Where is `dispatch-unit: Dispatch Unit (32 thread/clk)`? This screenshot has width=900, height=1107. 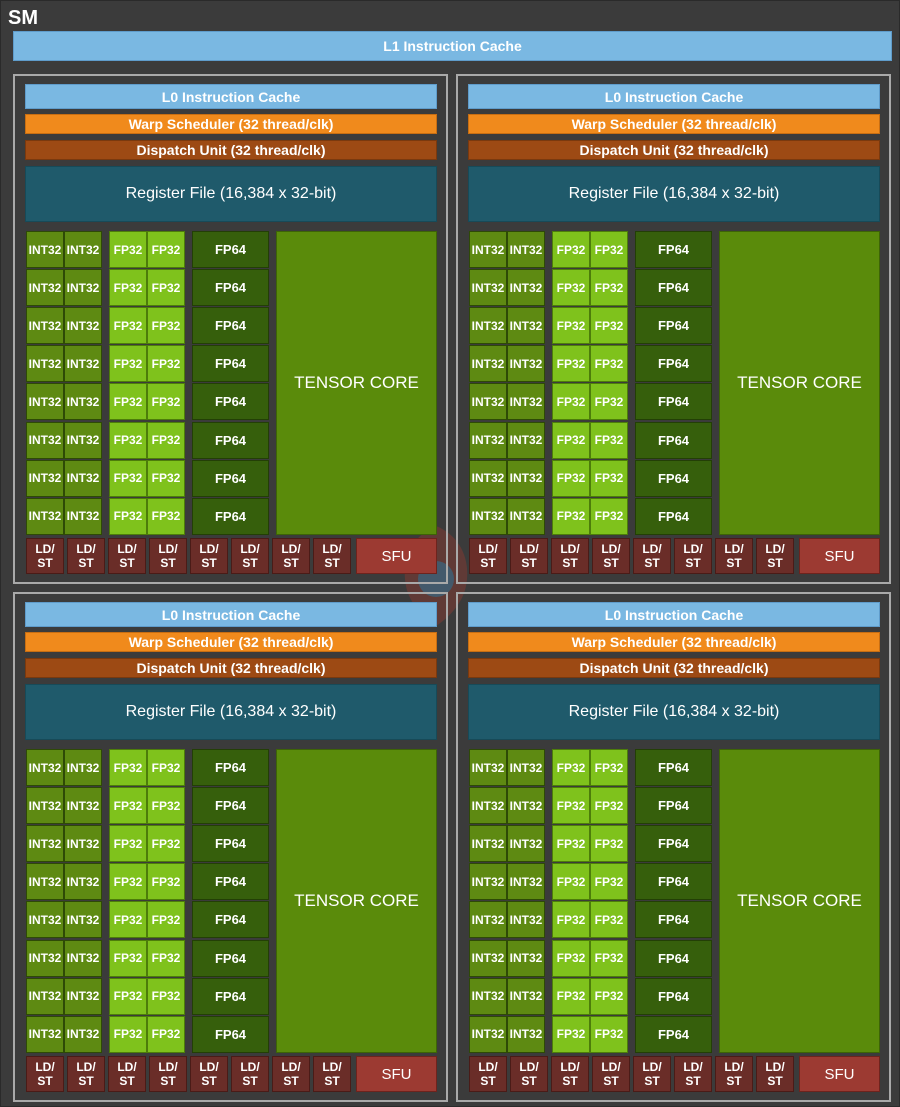 dispatch-unit: Dispatch Unit (32 thread/clk) is located at coordinates (674, 150).